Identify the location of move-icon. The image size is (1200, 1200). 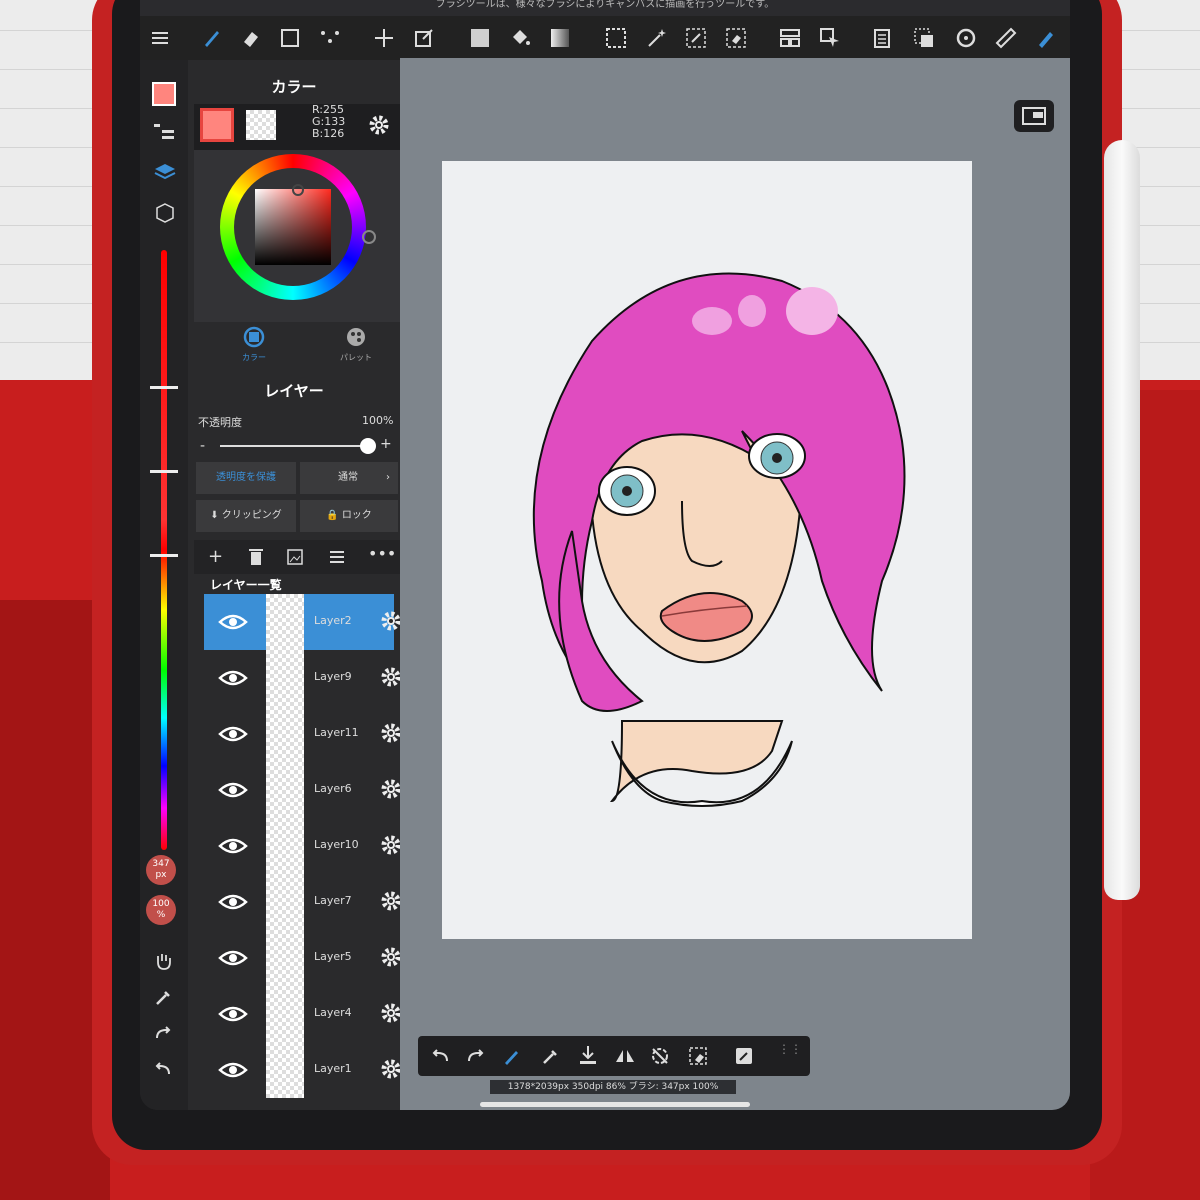
(384, 38).